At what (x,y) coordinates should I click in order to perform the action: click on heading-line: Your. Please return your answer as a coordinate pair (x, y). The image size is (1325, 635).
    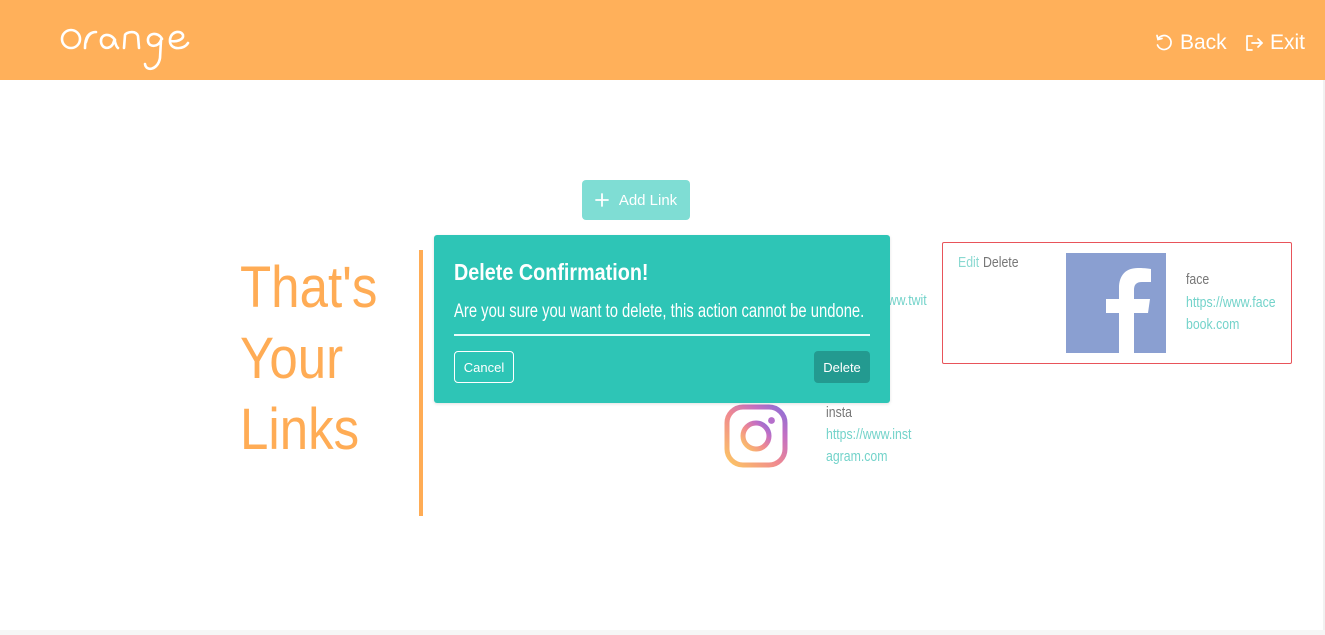
    Looking at the image, I should click on (292, 358).